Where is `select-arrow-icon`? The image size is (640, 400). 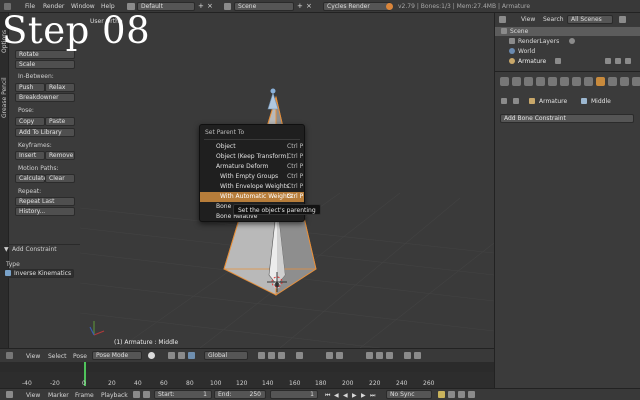 select-arrow-icon is located at coordinates (618, 61).